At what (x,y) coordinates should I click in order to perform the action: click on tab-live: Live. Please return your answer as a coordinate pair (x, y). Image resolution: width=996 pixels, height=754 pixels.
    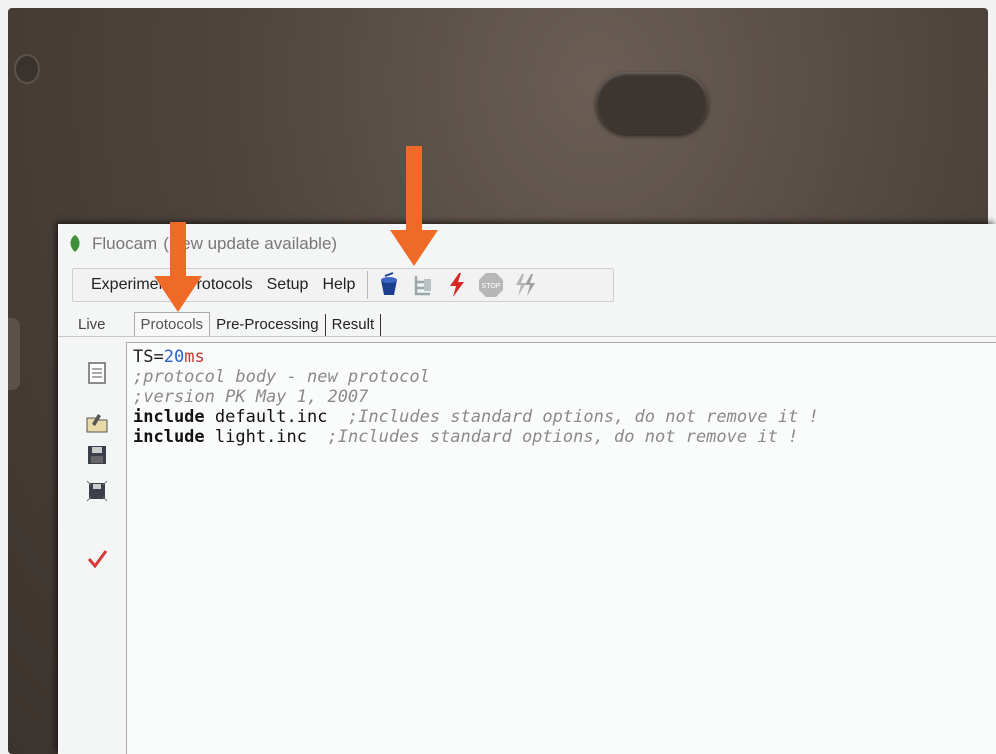
    Looking at the image, I should click on (92, 324).